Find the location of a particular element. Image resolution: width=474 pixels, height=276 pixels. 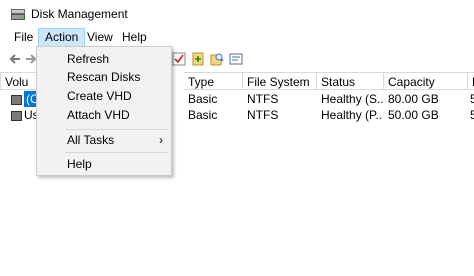

menu-file: File is located at coordinates (23, 37).